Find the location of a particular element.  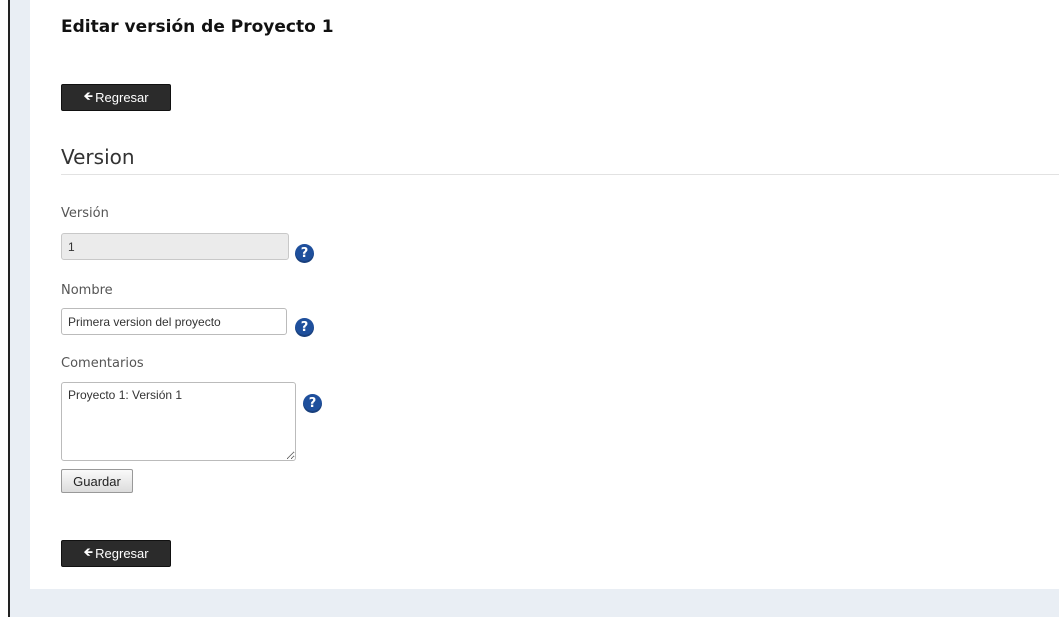

version-input is located at coordinates (175, 246).